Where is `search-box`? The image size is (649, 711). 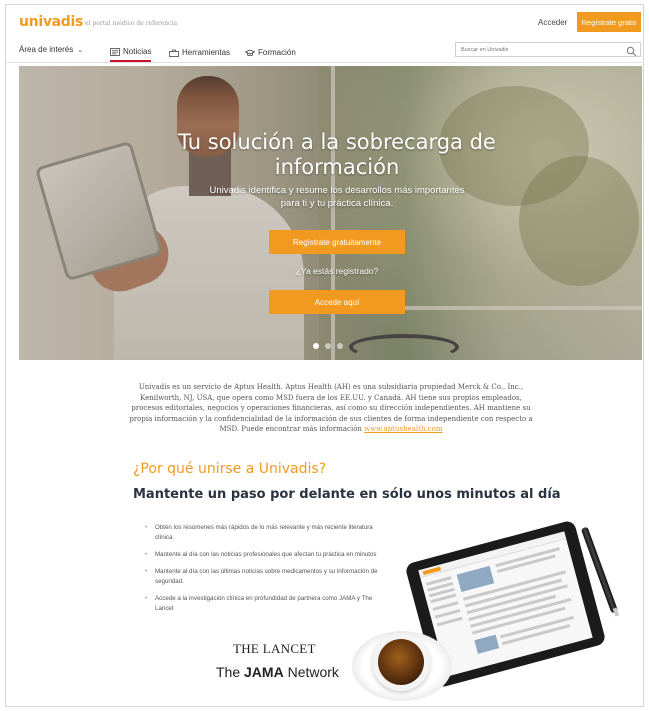
search-box is located at coordinates (548, 49).